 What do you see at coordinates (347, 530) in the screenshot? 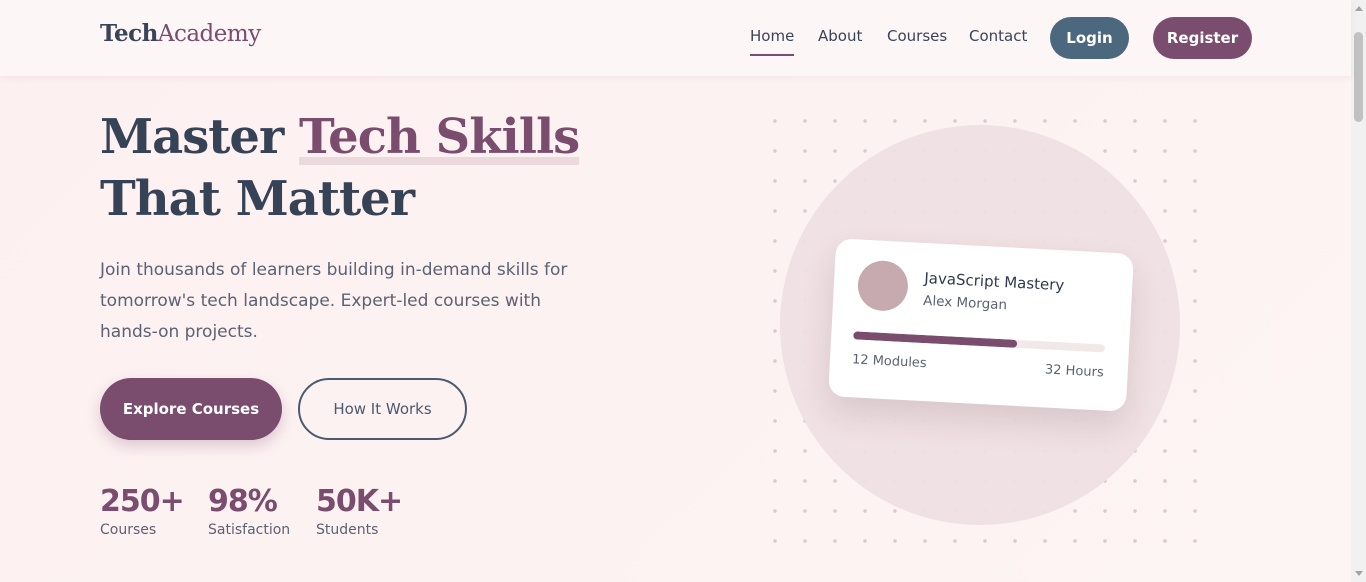
I see `stat-label: Students` at bounding box center [347, 530].